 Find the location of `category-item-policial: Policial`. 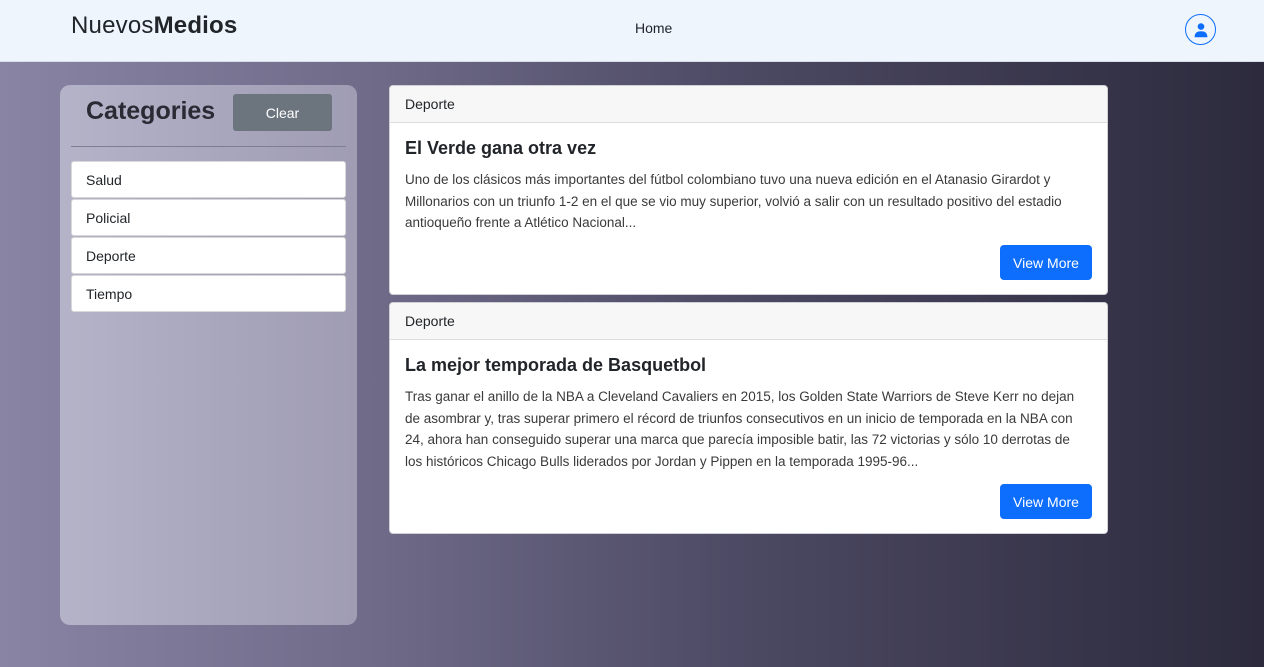

category-item-policial: Policial is located at coordinates (208, 217).